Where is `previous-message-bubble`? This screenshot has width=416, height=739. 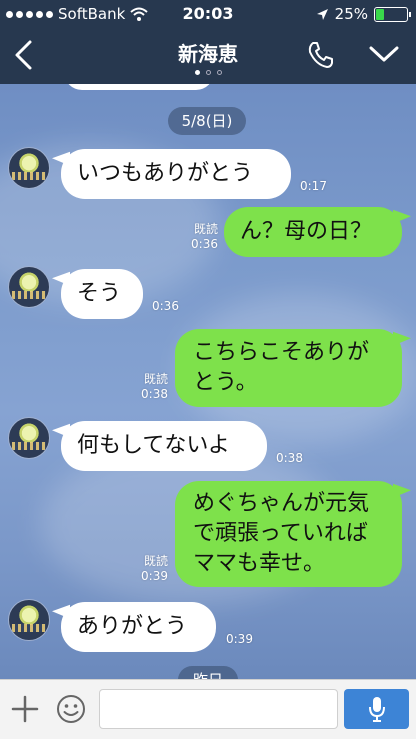
previous-message-bubble is located at coordinates (139, 87).